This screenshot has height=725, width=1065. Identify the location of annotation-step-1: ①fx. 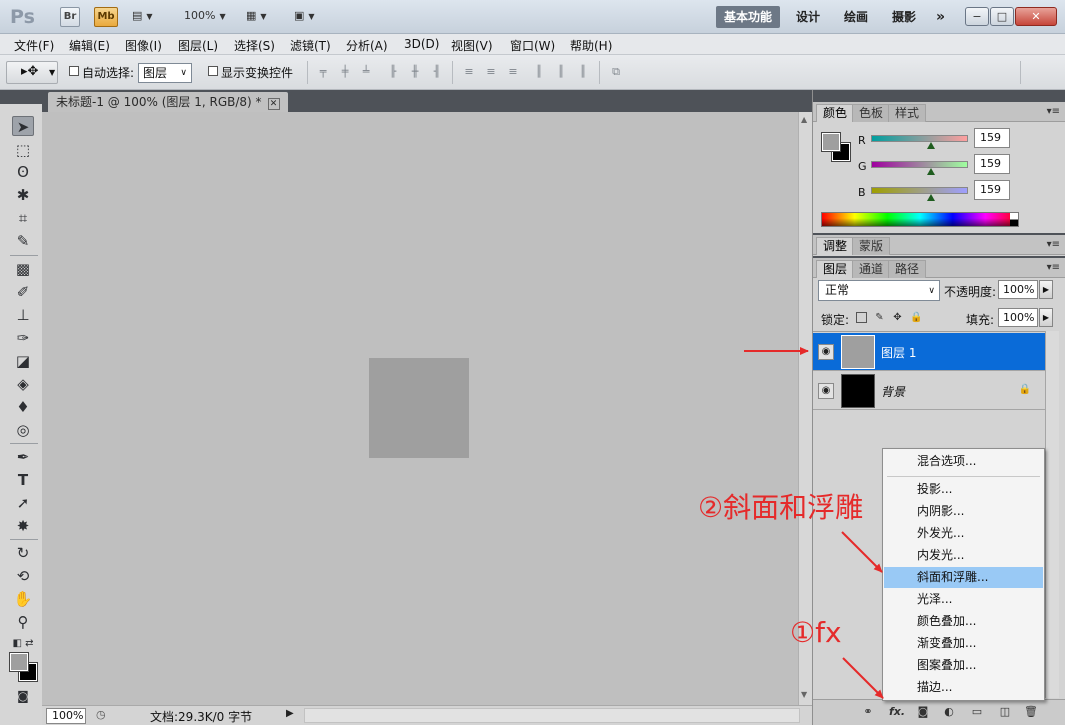
(816, 632).